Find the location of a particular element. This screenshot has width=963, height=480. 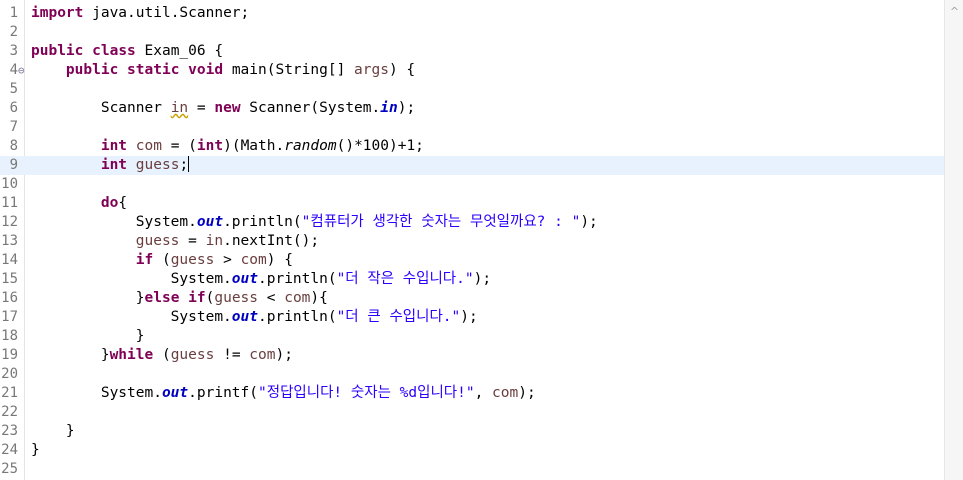

line-number: 12 is located at coordinates (9, 222).